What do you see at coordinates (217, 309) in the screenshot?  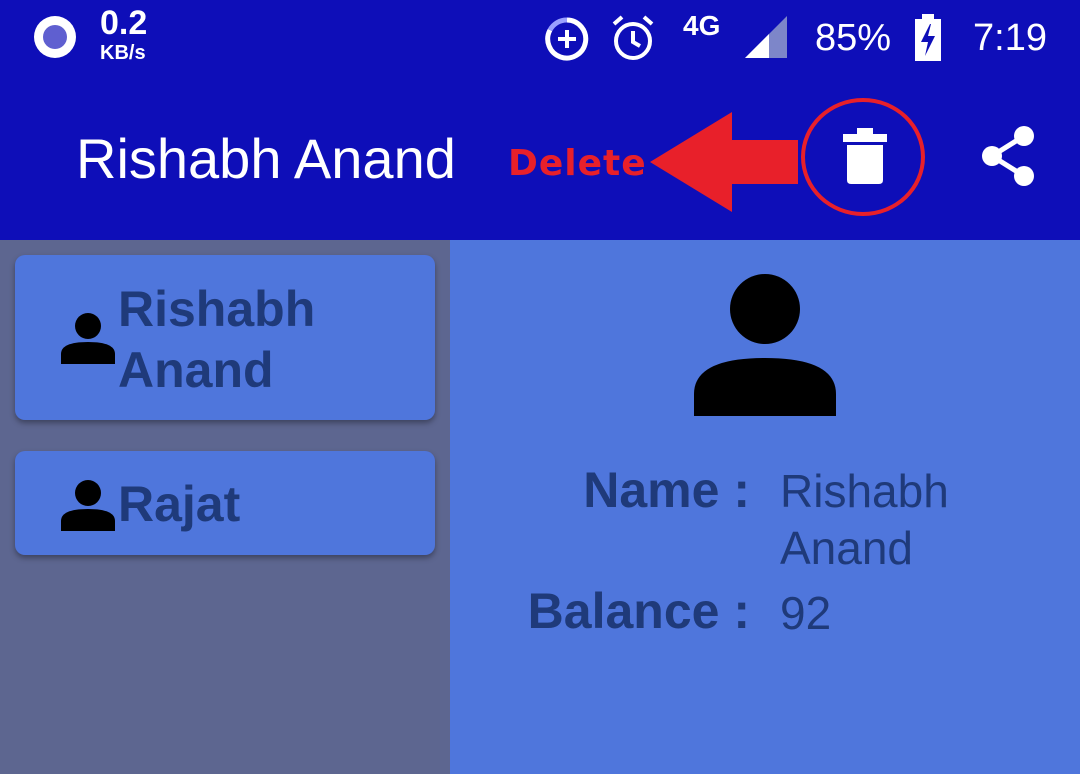 I see `contact-name-line1: Rishabh` at bounding box center [217, 309].